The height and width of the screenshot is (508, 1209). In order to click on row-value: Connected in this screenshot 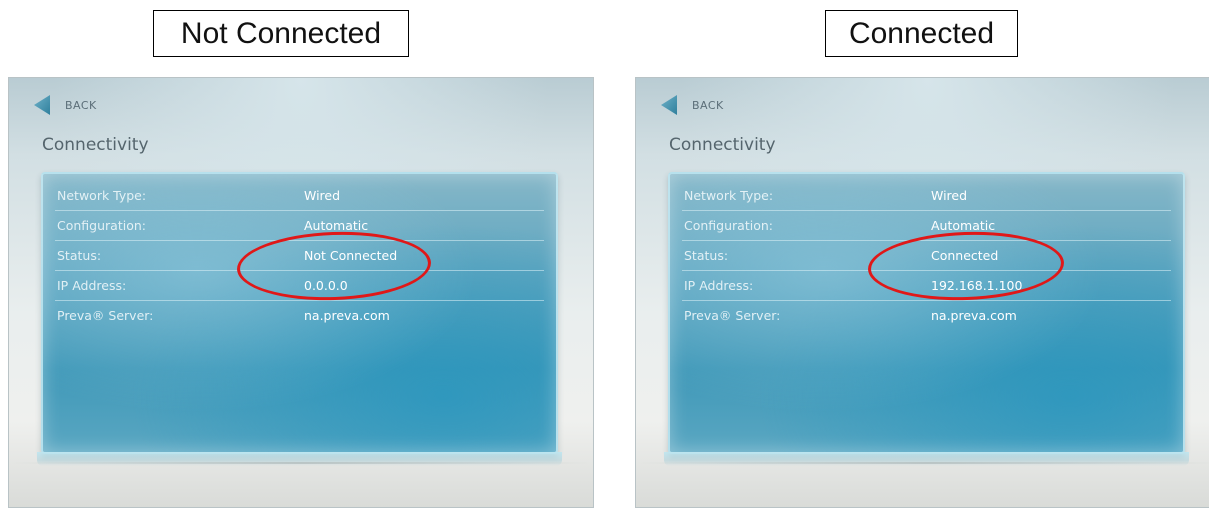, I will do `click(965, 255)`.